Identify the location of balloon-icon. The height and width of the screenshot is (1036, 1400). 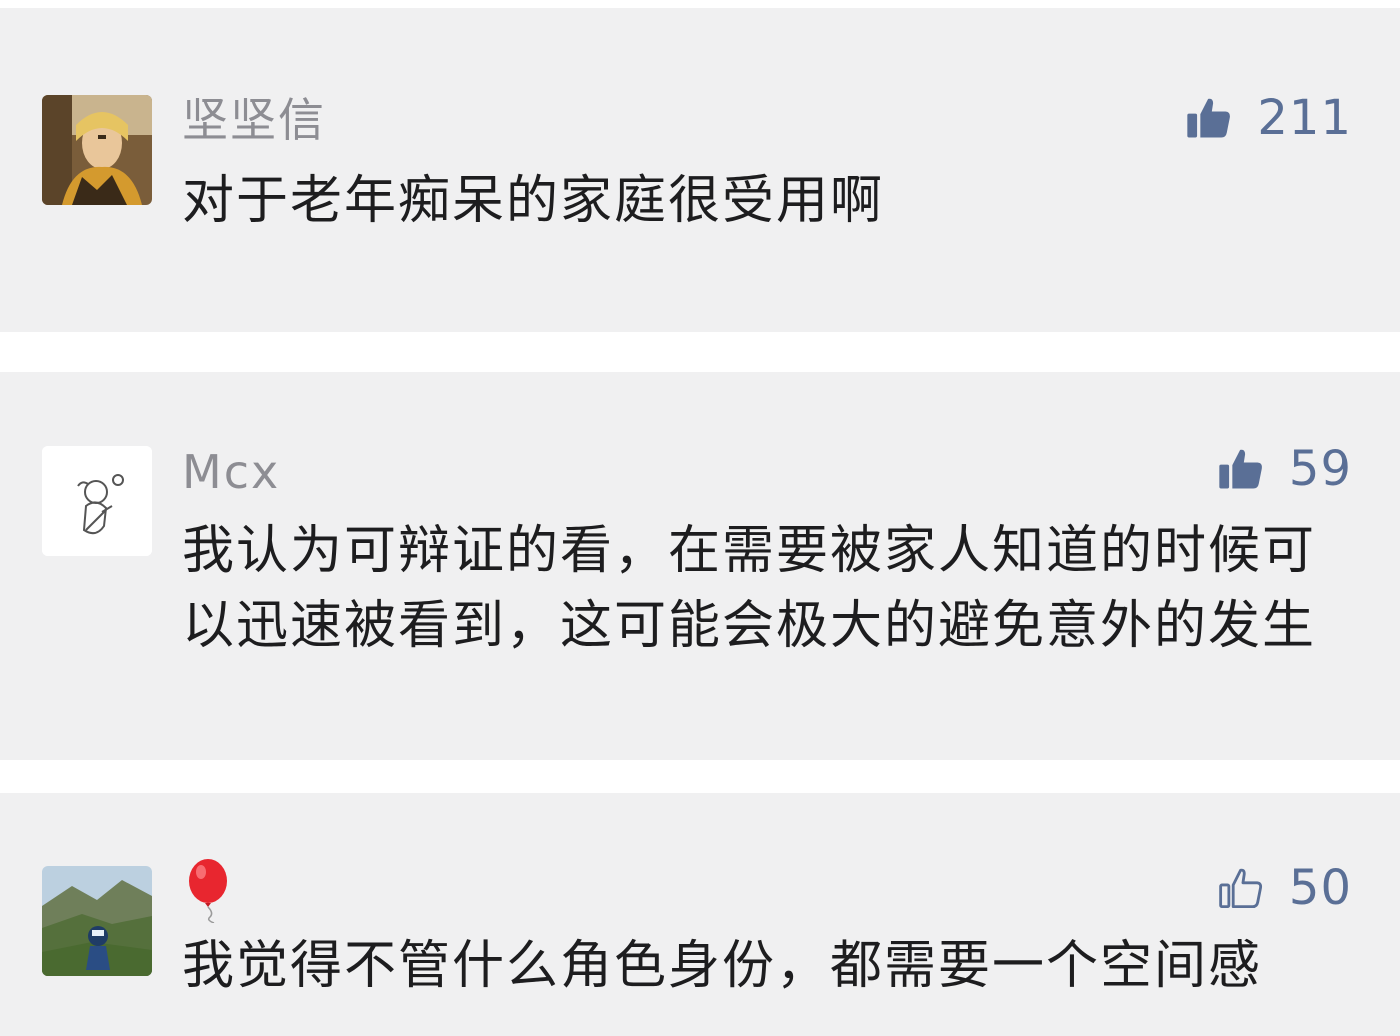
(208, 891).